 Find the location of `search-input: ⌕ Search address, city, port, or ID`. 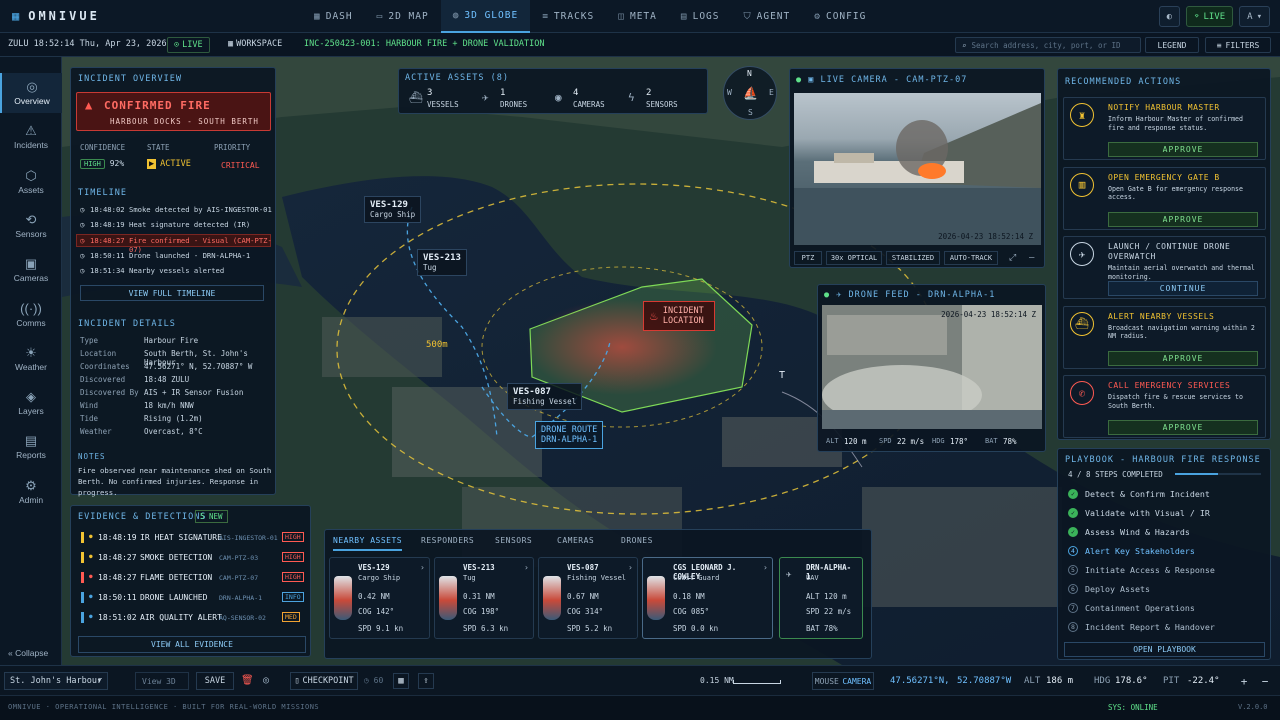

search-input: ⌕ Search address, city, port, or ID is located at coordinates (1048, 45).